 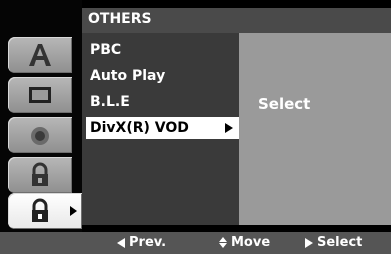 I want to click on help-move-label: Move, so click(x=251, y=242).